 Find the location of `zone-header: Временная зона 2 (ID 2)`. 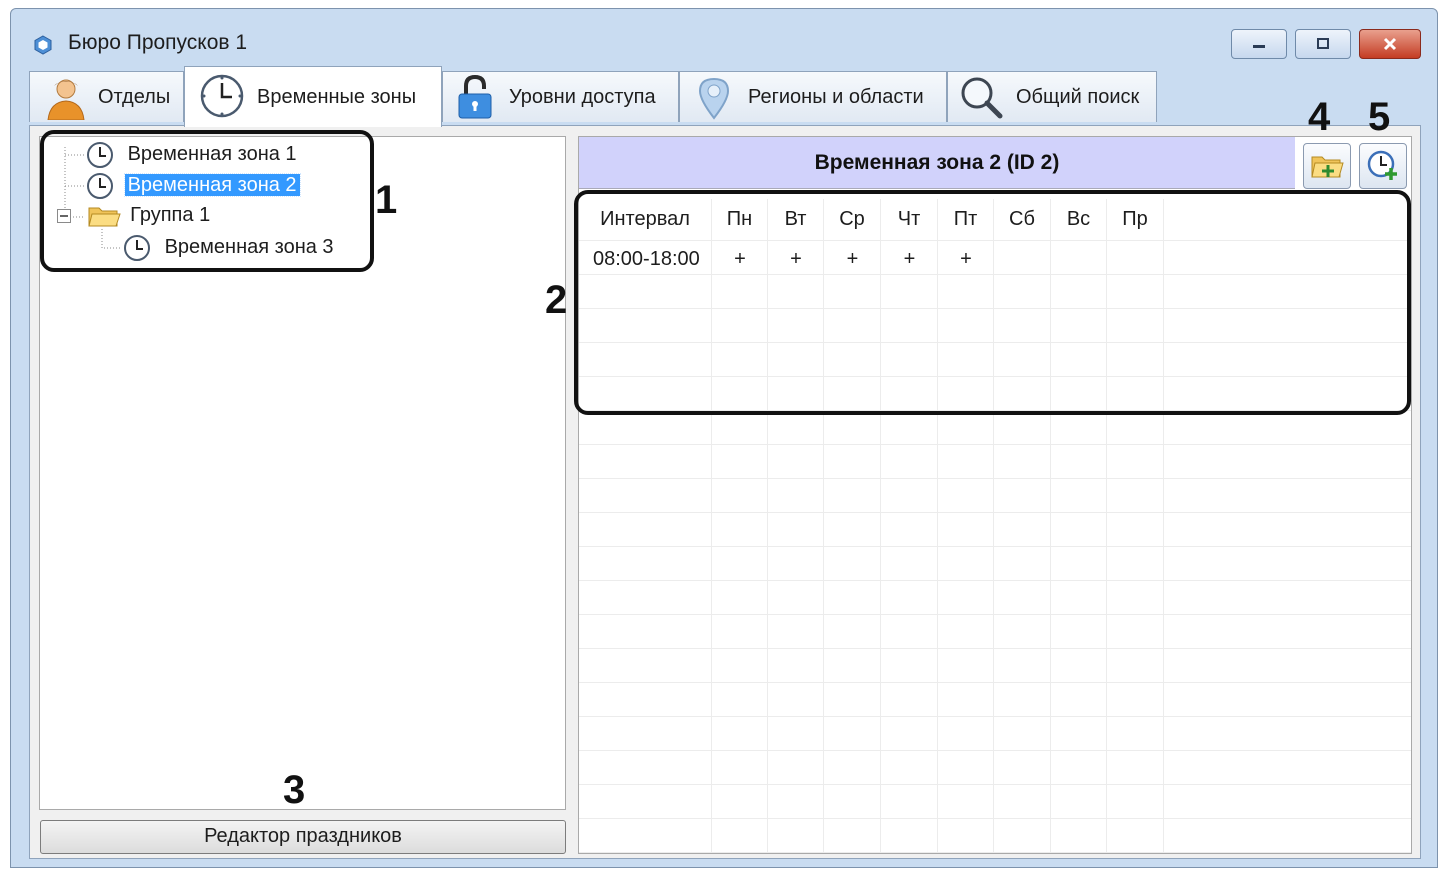

zone-header: Временная зона 2 (ID 2) is located at coordinates (937, 163).